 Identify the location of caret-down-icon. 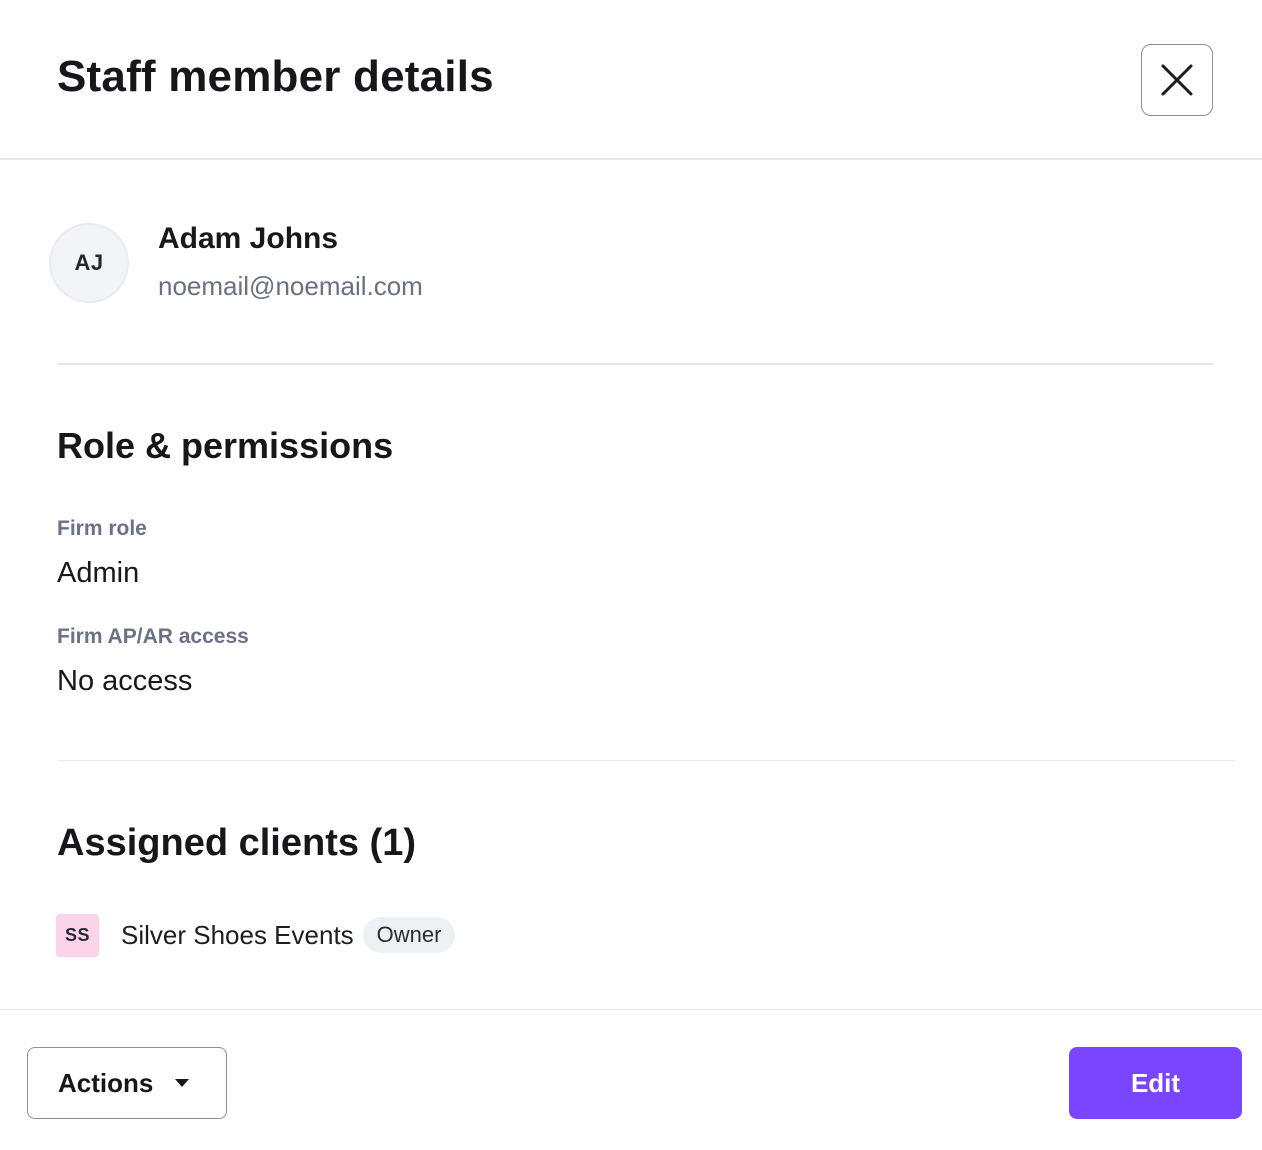
(182, 1083).